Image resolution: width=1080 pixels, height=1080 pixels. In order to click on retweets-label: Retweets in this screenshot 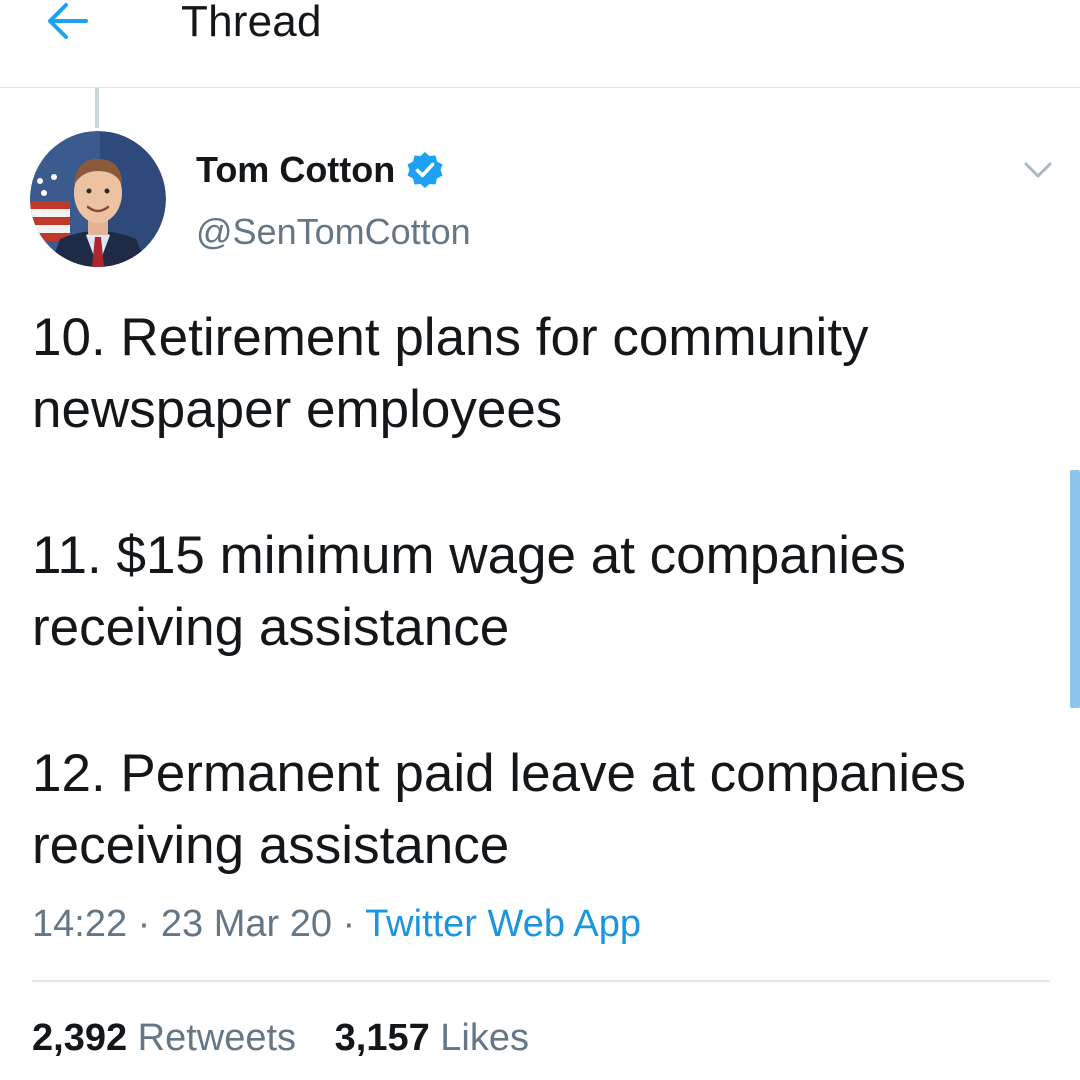, I will do `click(217, 1038)`.